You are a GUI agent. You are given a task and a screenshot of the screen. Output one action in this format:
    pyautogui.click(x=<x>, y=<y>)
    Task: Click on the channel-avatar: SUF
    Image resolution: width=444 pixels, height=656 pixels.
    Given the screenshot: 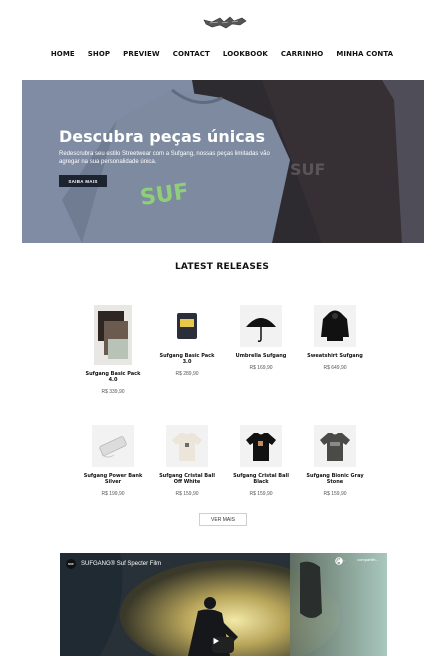 What is the action you would take?
    pyautogui.click(x=71, y=564)
    